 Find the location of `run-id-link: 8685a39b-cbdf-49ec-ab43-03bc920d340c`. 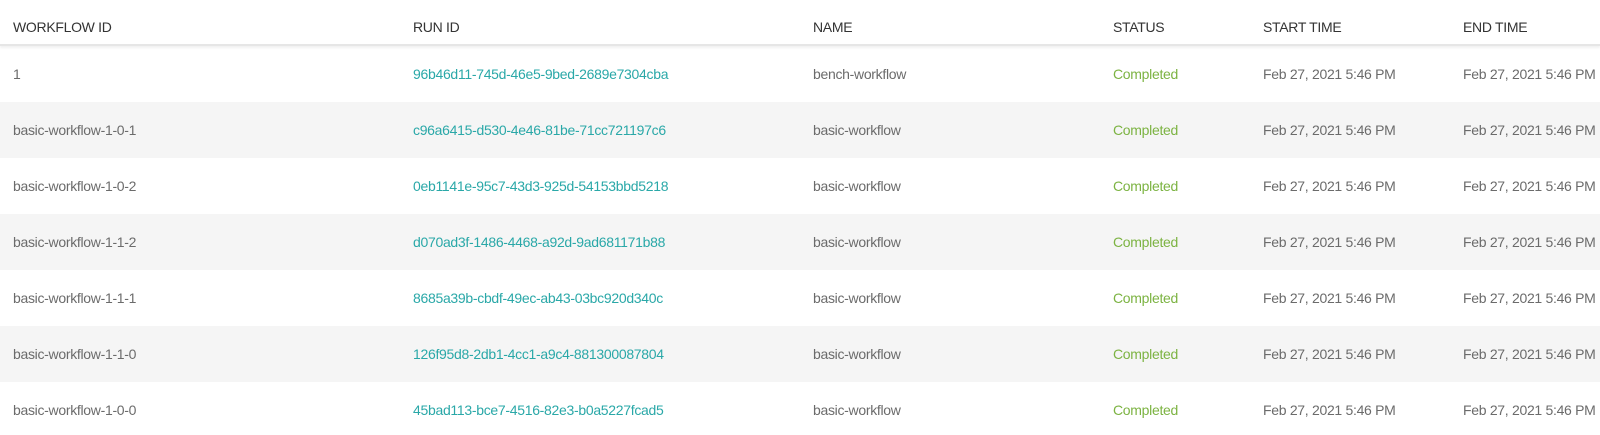

run-id-link: 8685a39b-cbdf-49ec-ab43-03bc920d340c is located at coordinates (538, 298).